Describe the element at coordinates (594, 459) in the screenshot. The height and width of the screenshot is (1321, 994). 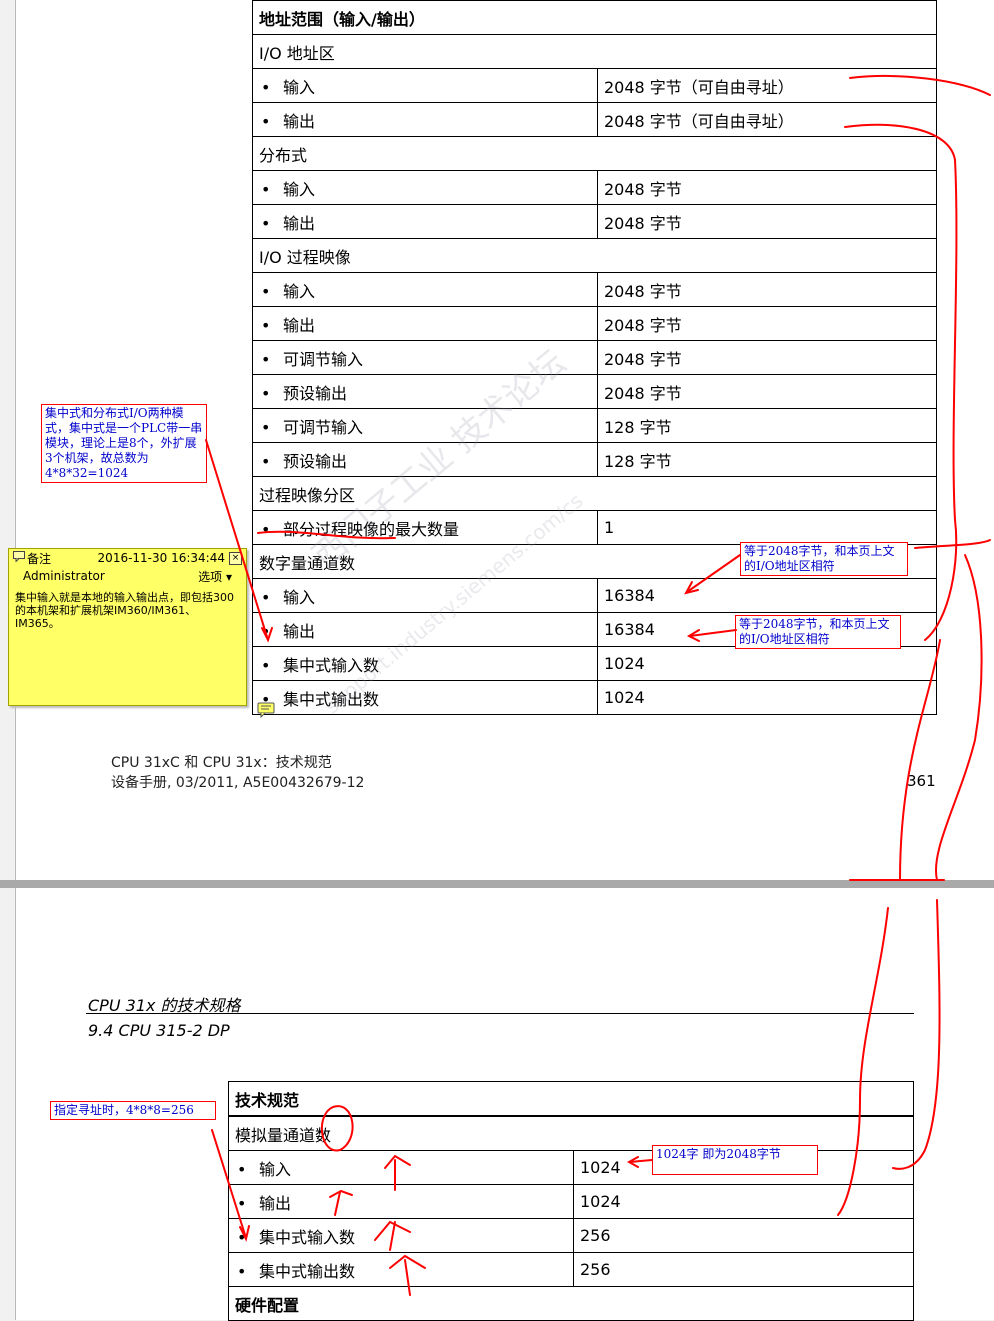
I see `table-row: • 预设输出 128 字节` at that location.